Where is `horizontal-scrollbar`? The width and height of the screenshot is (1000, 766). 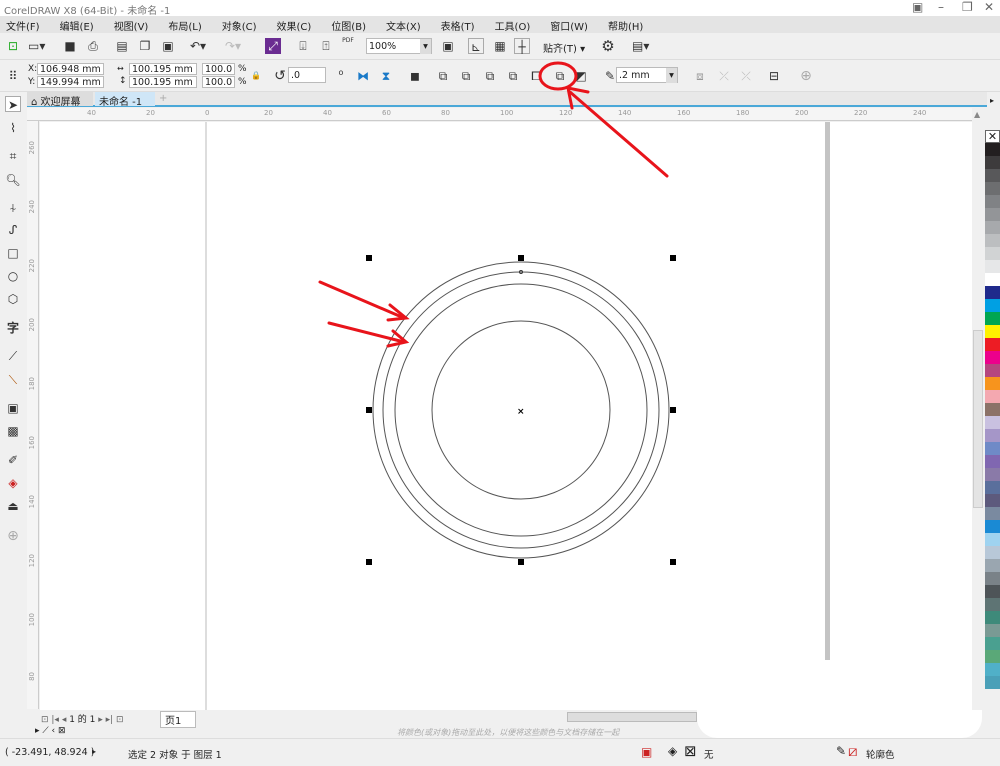 horizontal-scrollbar is located at coordinates (632, 717).